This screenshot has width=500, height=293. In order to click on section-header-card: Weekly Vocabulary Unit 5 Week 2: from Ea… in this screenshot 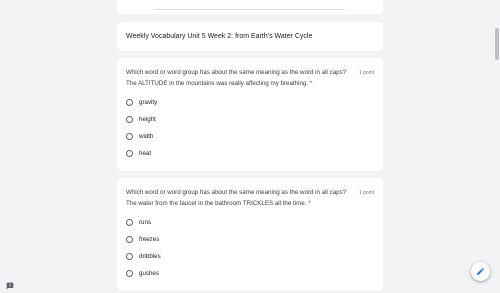, I will do `click(250, 36)`.